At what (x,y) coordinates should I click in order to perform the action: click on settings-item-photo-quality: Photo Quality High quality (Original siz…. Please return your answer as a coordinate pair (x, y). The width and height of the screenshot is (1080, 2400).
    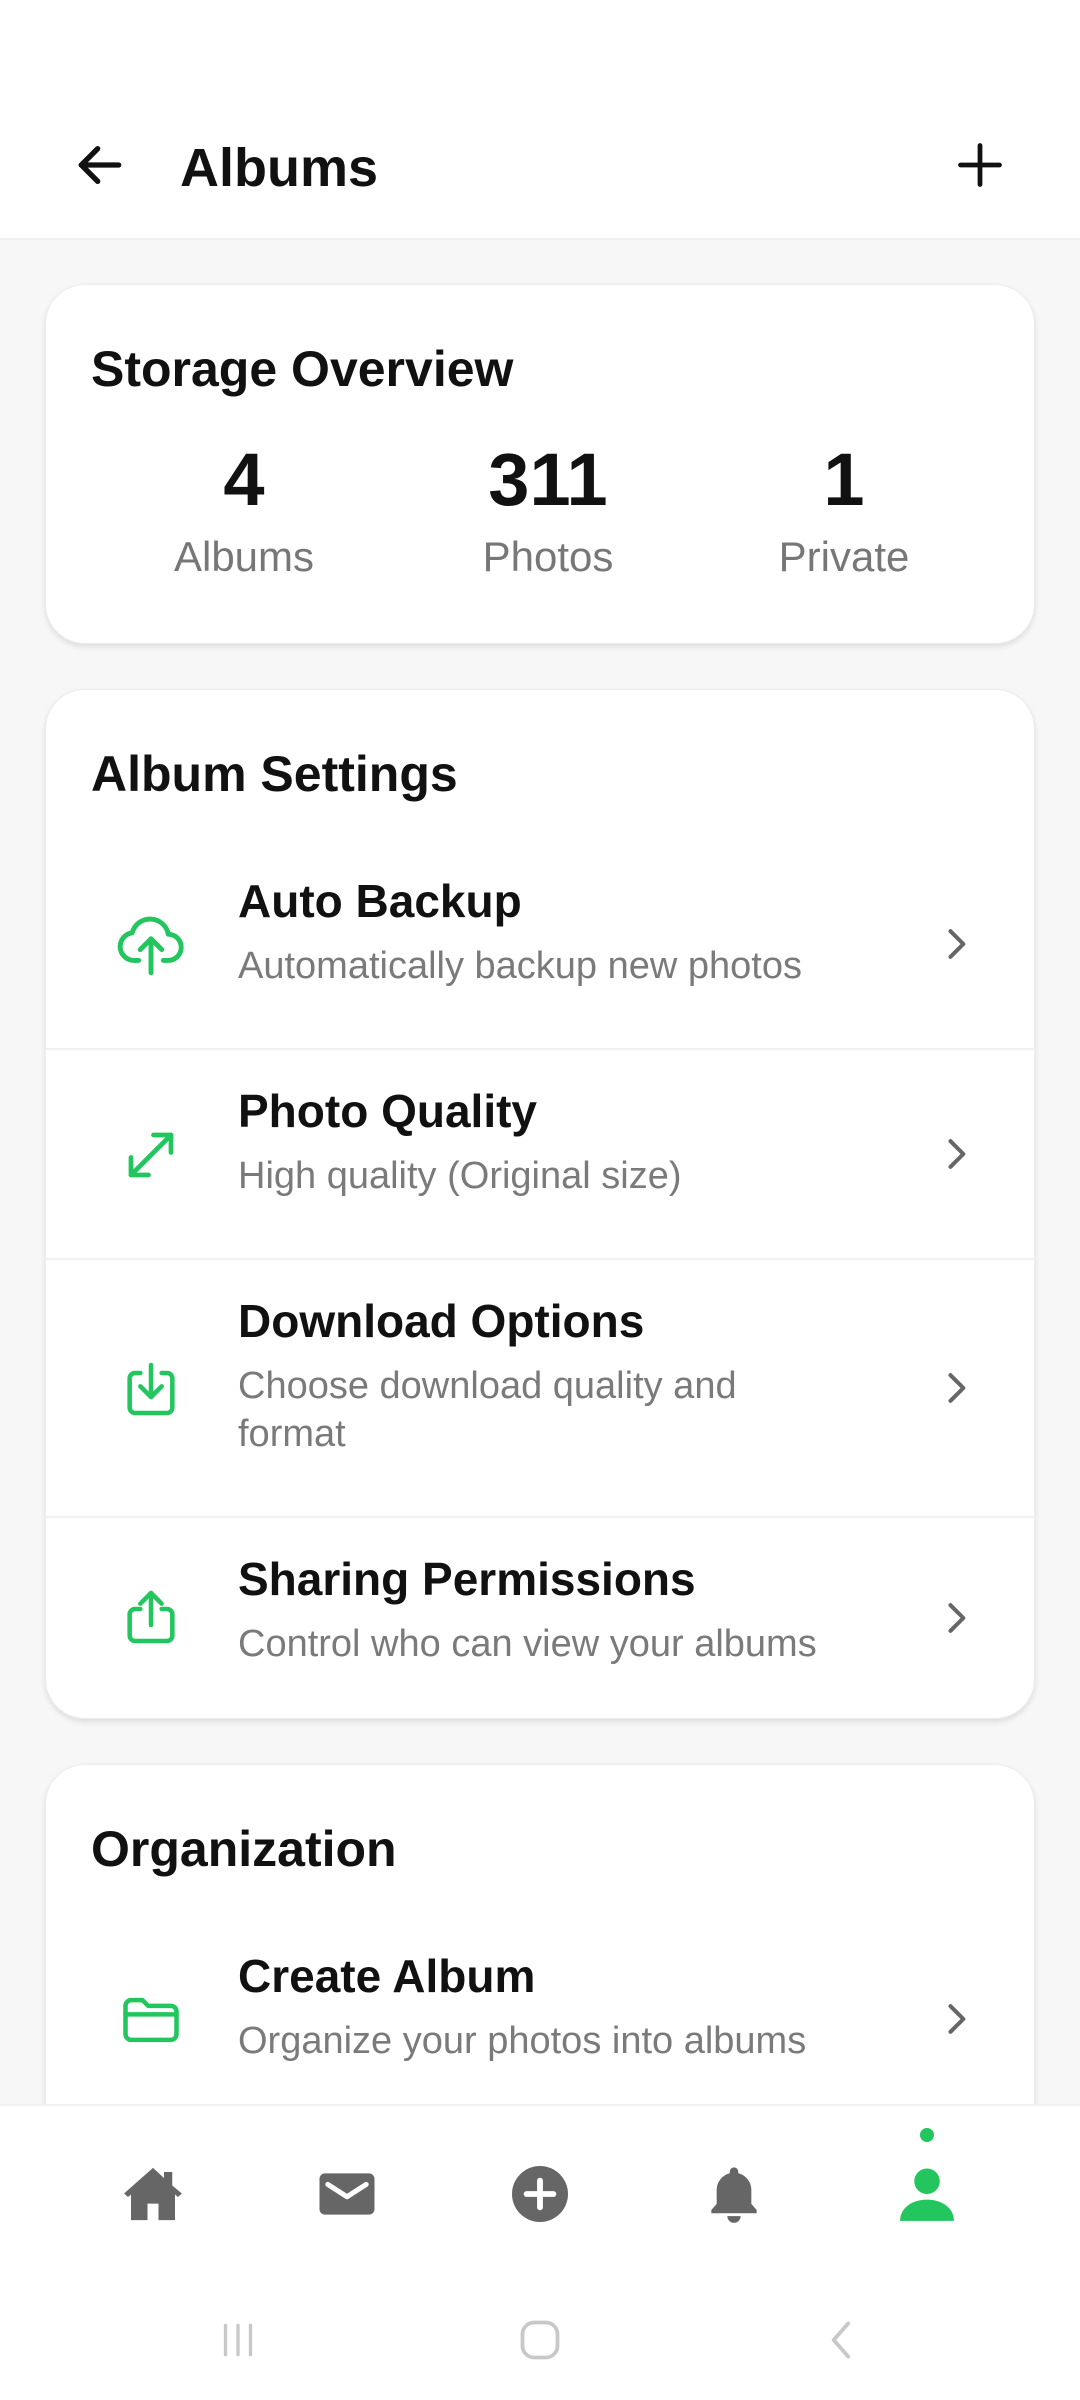
    Looking at the image, I should click on (541, 1155).